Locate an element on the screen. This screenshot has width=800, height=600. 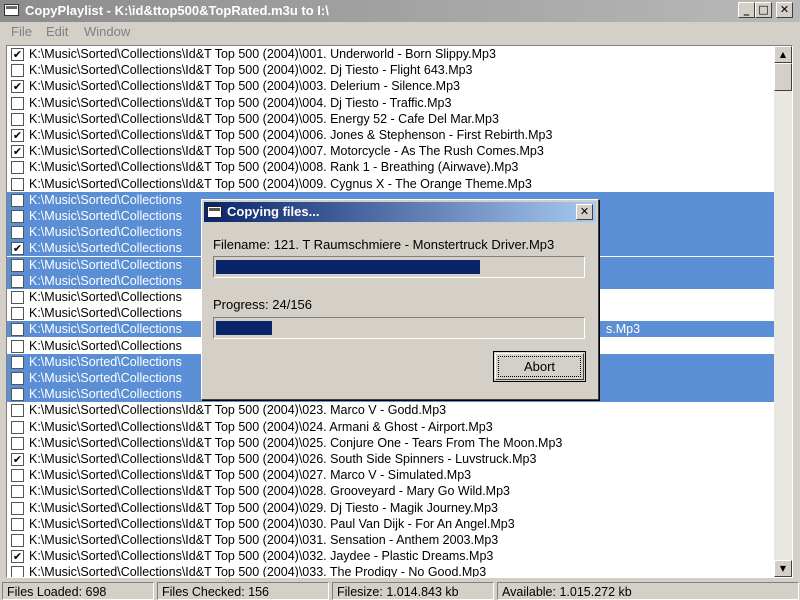
scroll-down-button: ▼ is located at coordinates (783, 568).